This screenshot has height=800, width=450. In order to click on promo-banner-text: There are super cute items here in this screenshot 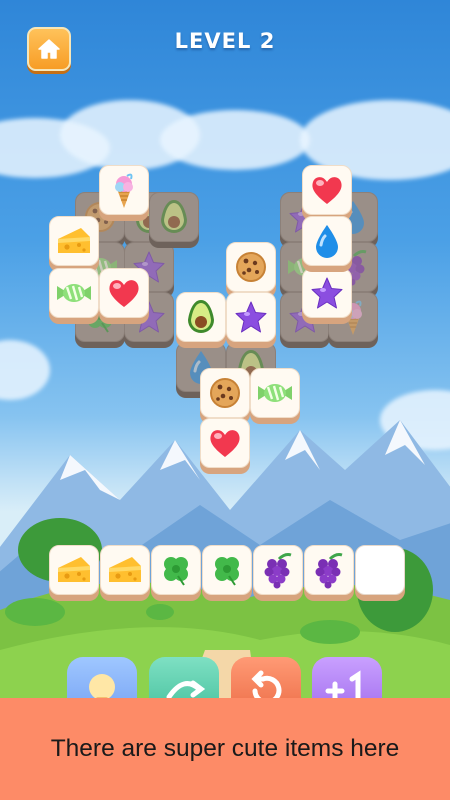, I will do `click(225, 748)`.